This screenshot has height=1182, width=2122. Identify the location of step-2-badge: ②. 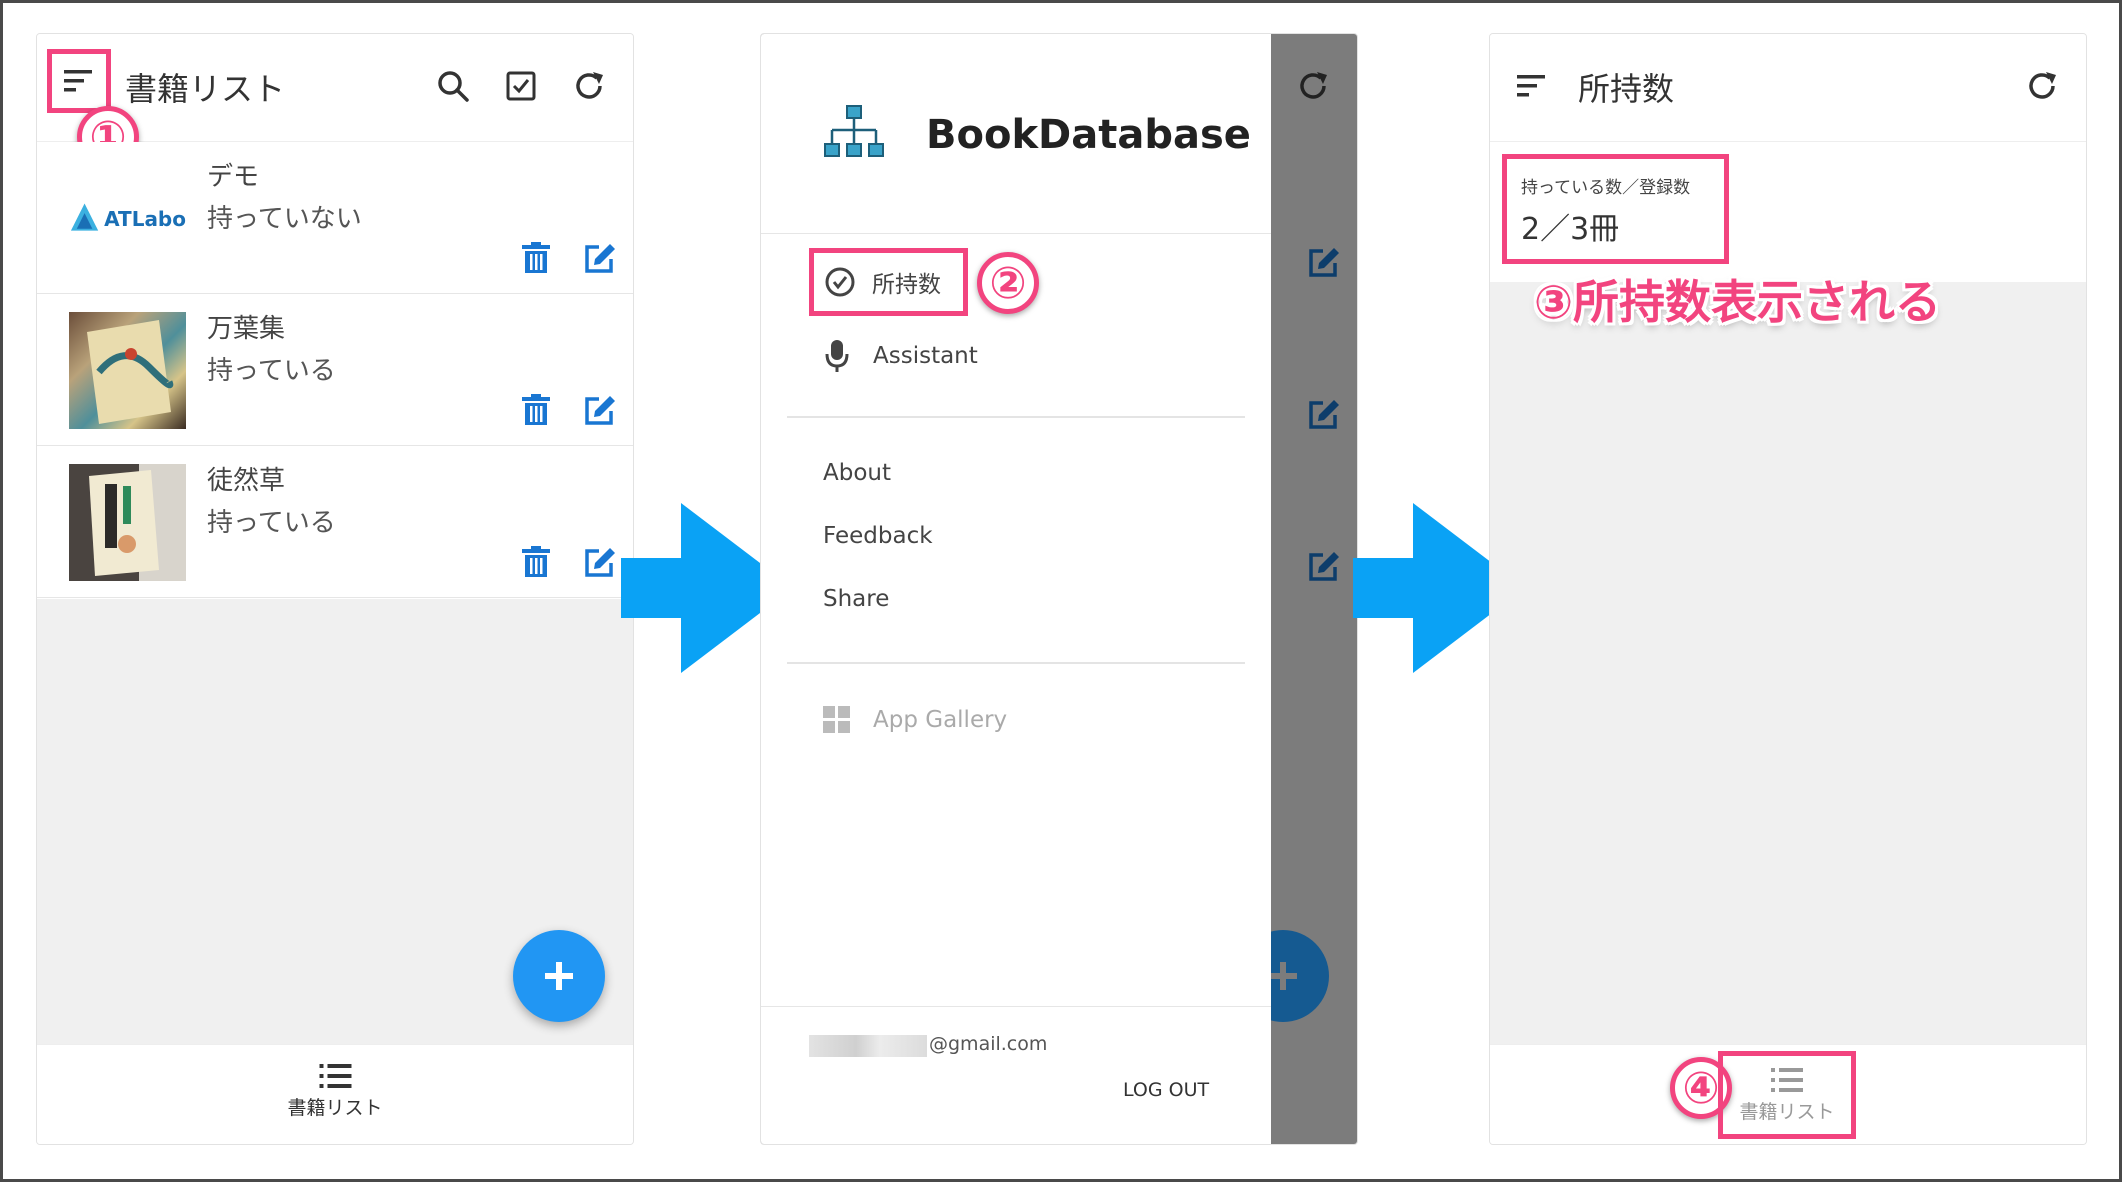
(1008, 283).